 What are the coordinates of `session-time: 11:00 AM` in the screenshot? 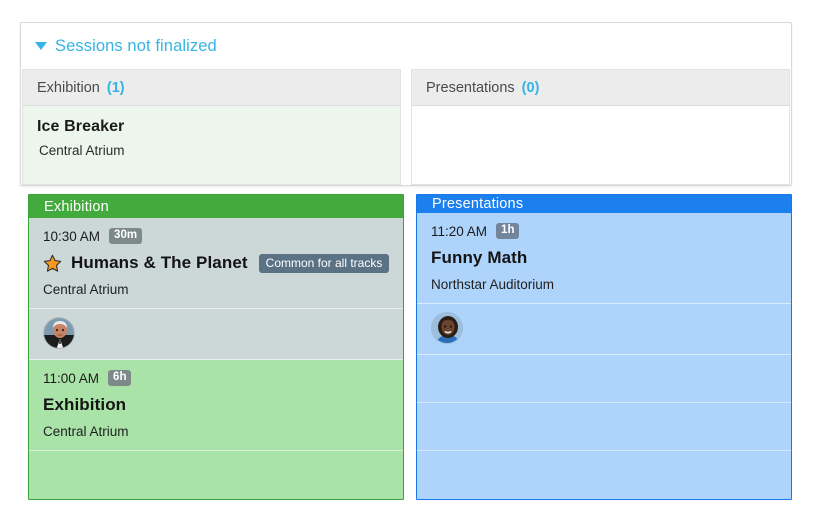 It's located at (71, 378).